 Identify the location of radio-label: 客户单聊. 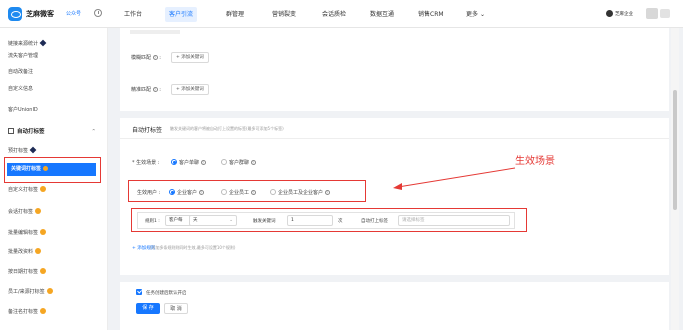
(189, 163).